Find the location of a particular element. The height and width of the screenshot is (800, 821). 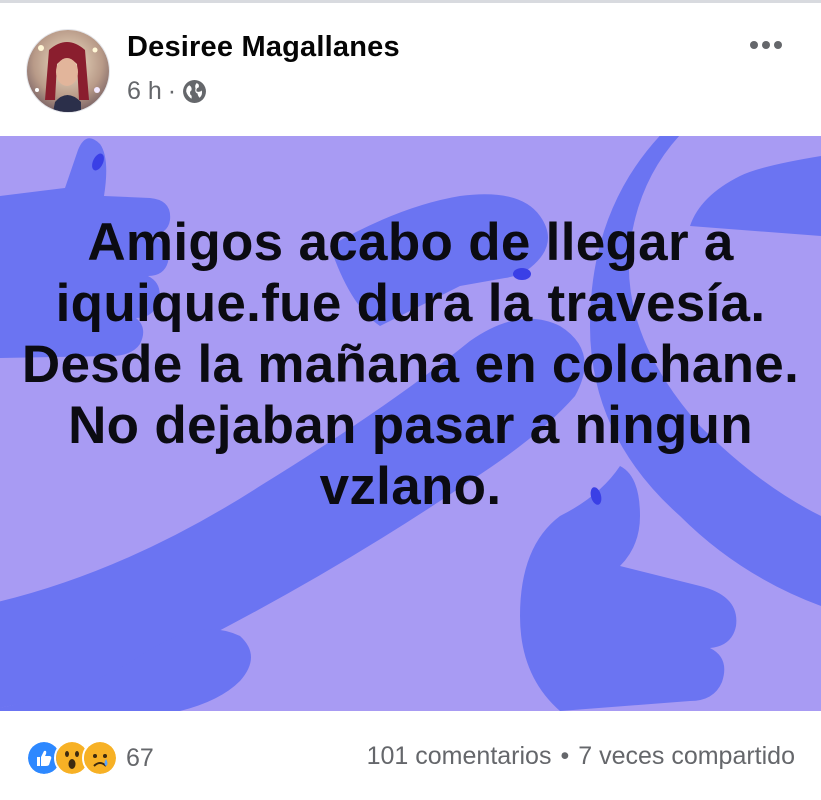

post-time: 6 h is located at coordinates (144, 91).